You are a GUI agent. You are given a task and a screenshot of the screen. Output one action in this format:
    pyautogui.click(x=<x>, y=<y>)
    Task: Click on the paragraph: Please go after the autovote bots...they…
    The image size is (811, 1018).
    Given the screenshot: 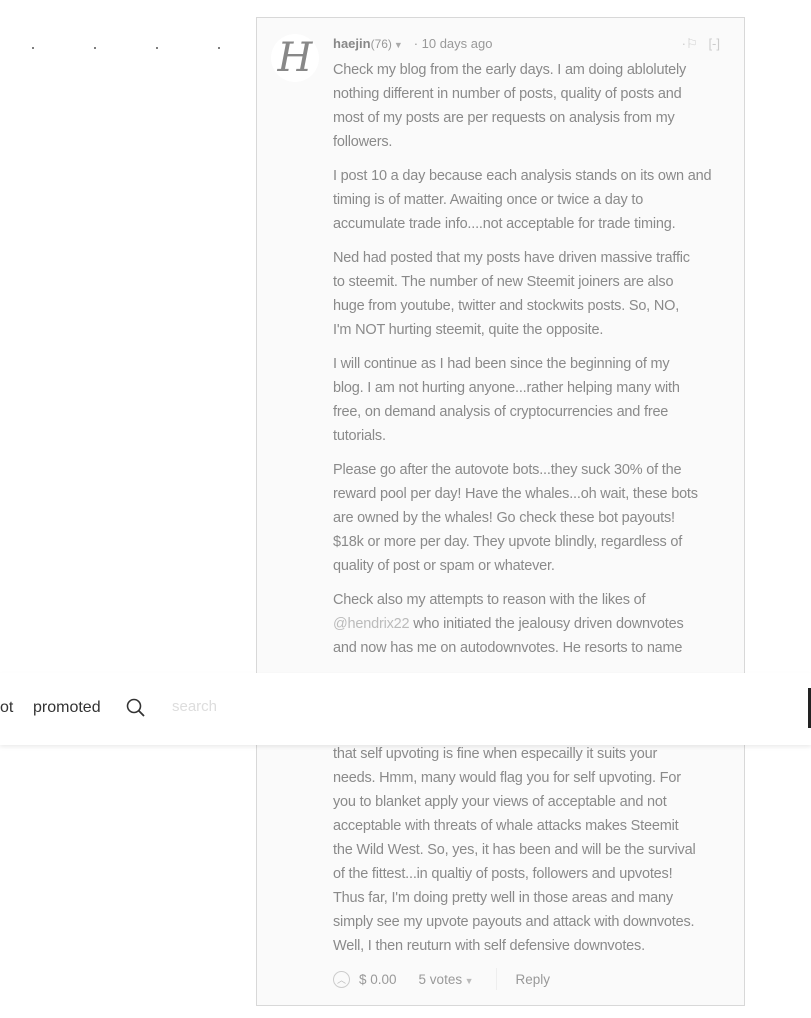 What is the action you would take?
    pyautogui.click(x=535, y=518)
    